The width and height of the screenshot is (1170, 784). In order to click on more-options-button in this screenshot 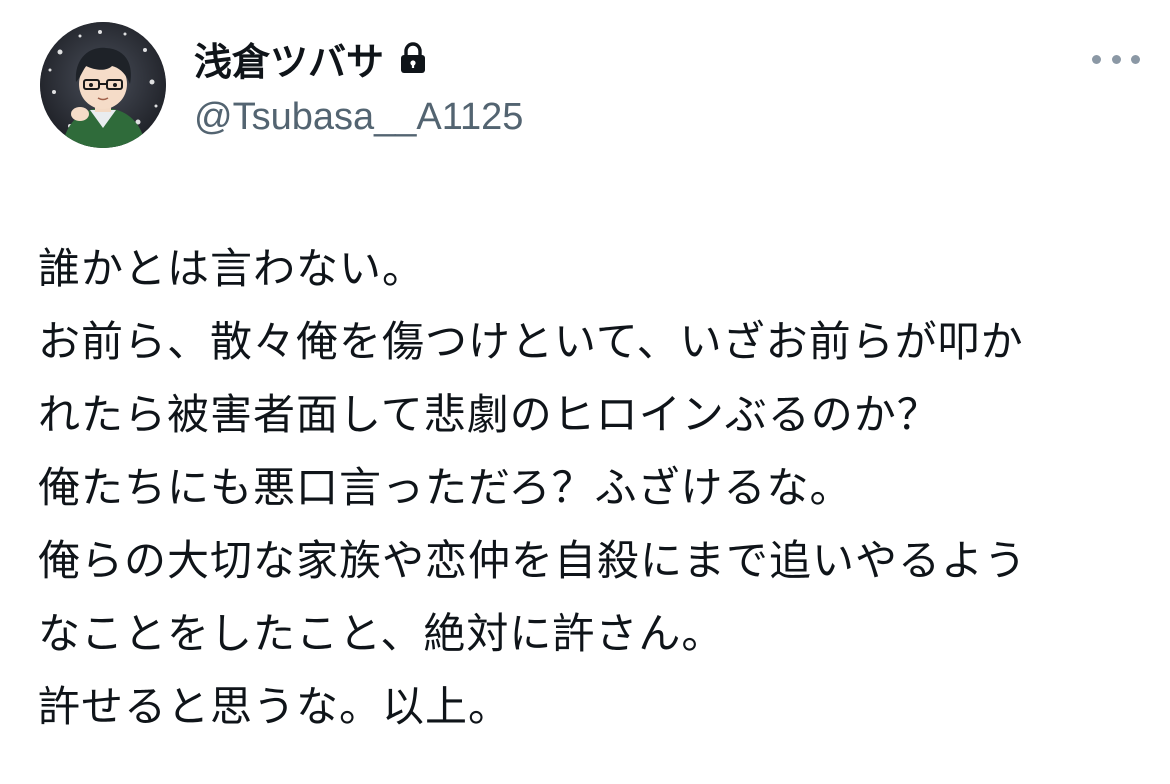, I will do `click(1116, 59)`.